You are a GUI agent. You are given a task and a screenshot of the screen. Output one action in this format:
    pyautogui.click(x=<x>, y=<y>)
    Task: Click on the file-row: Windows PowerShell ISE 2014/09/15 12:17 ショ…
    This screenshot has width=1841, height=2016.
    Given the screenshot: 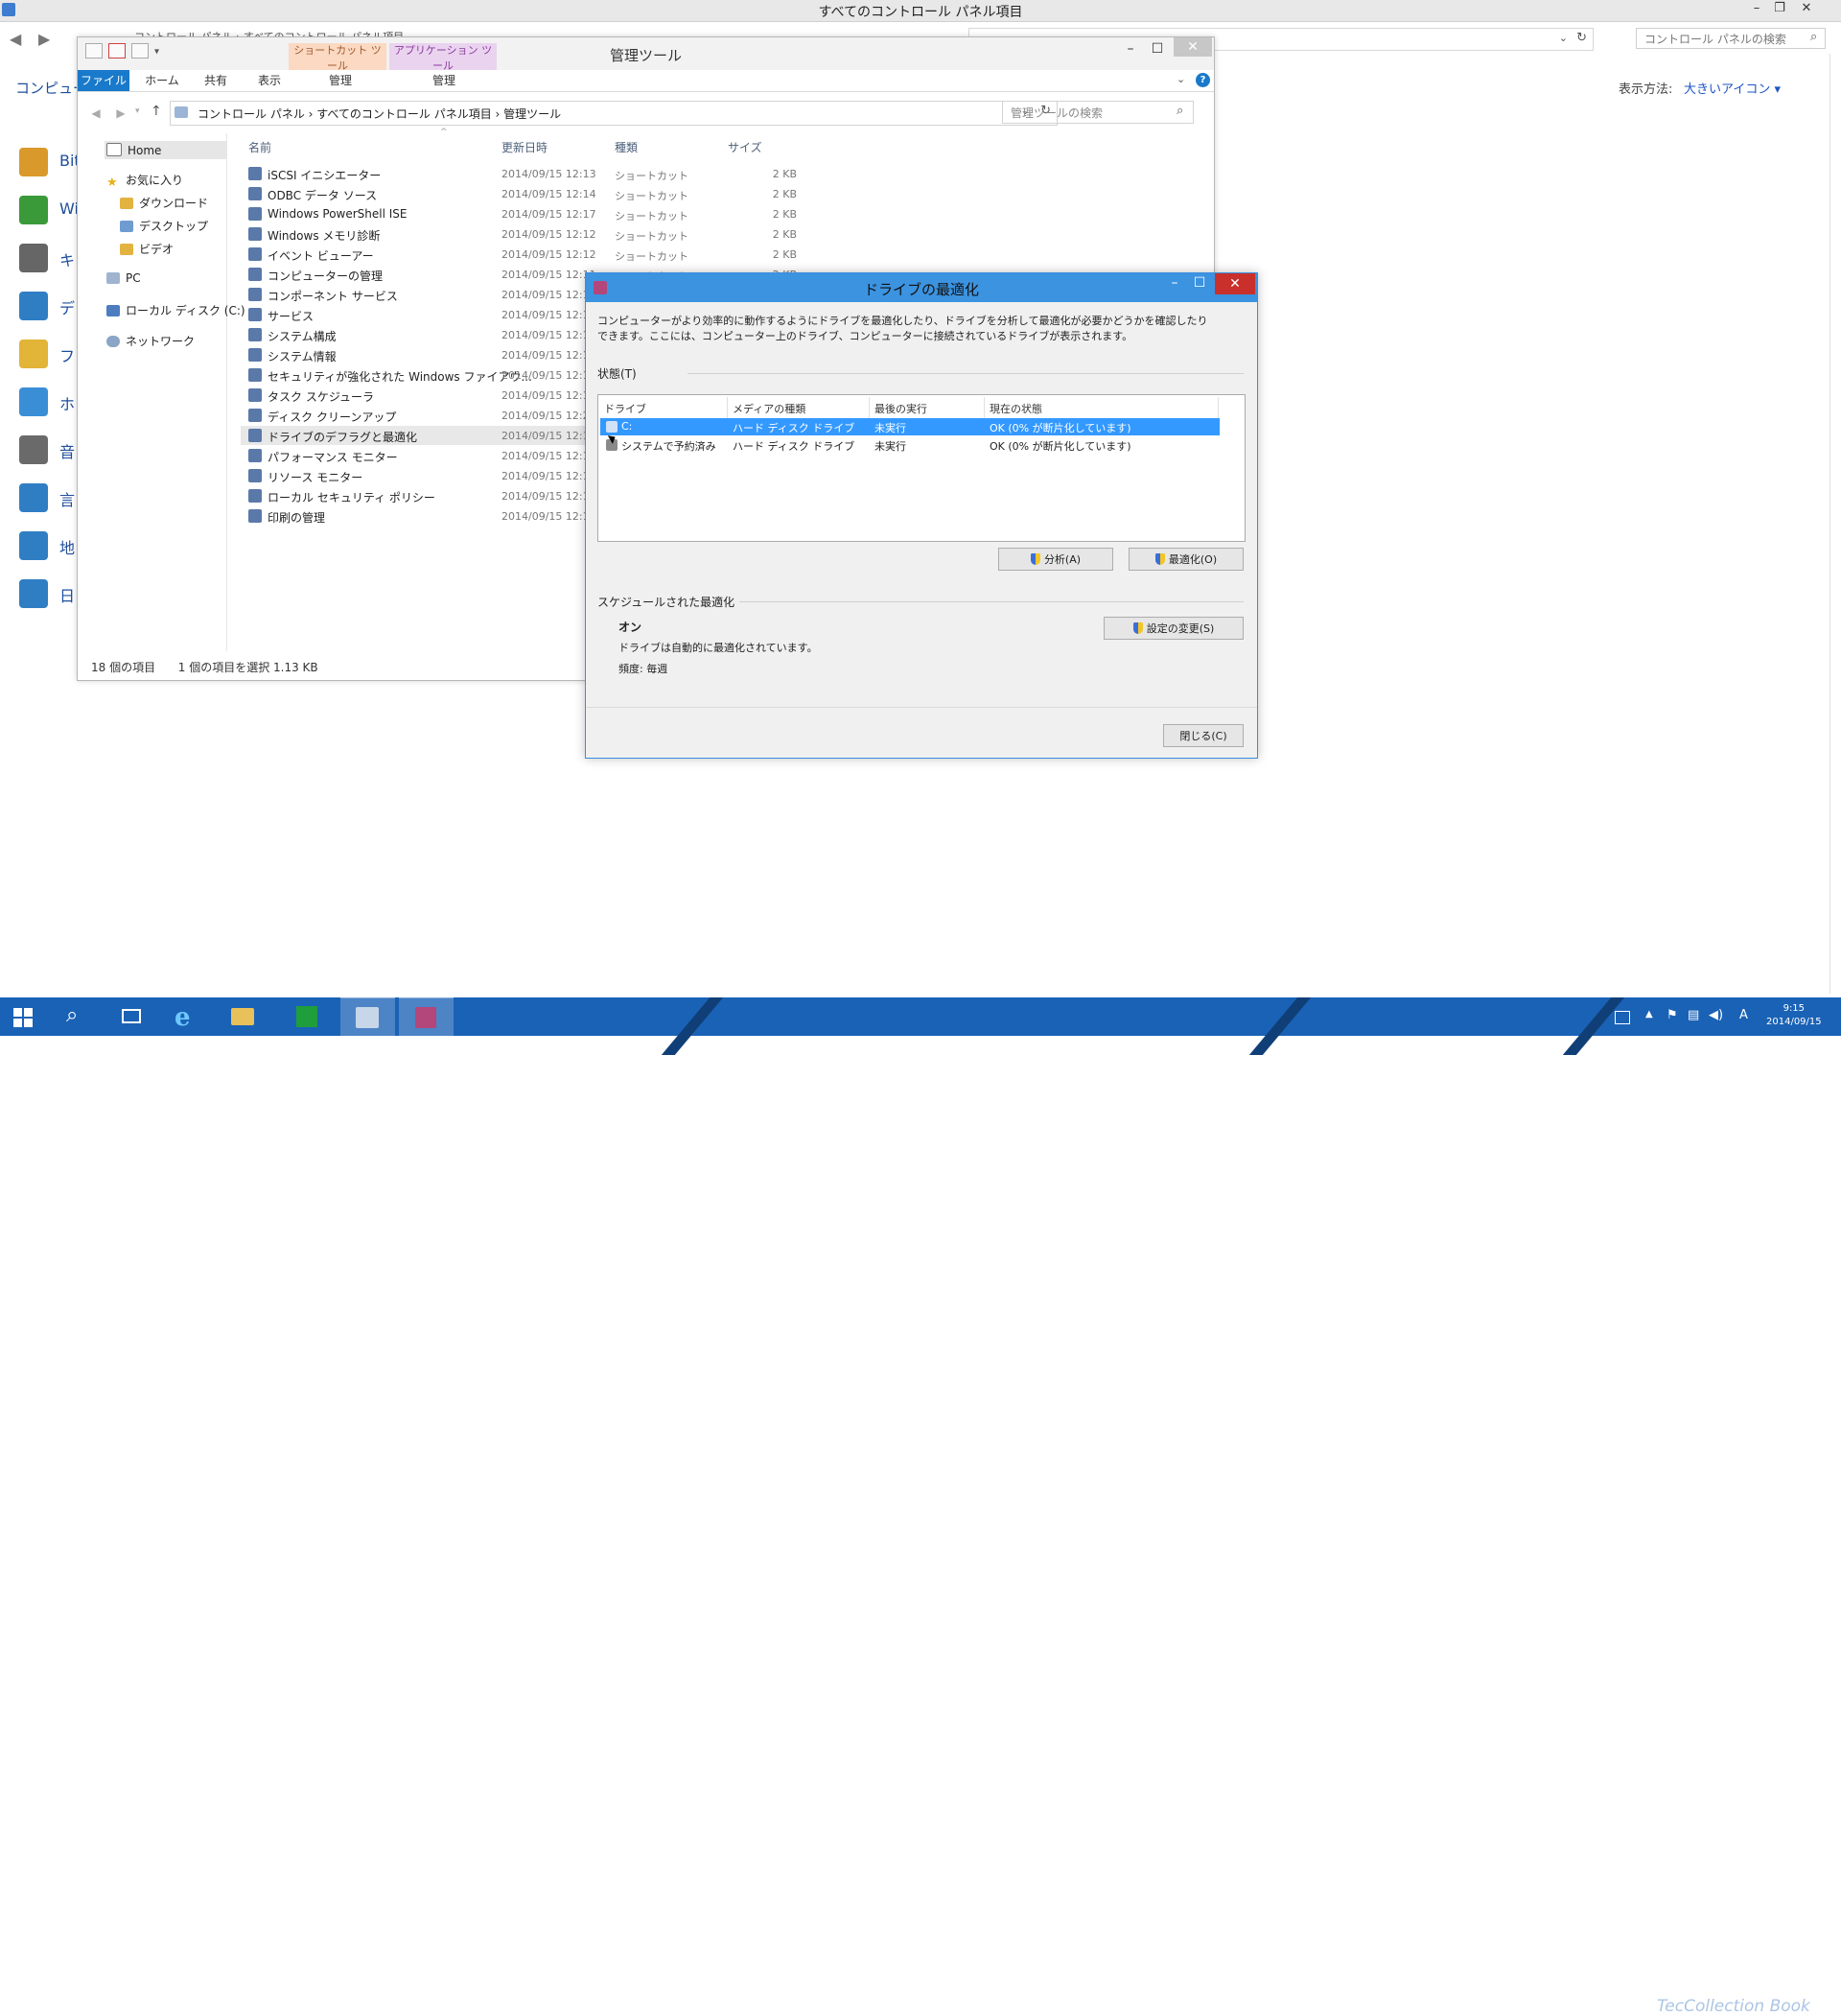 What is the action you would take?
    pyautogui.click(x=720, y=214)
    